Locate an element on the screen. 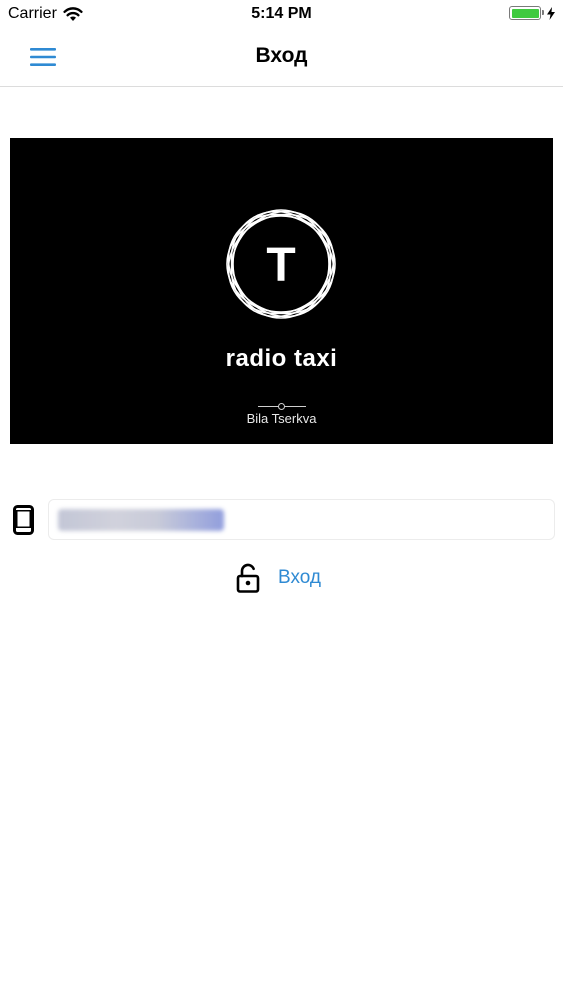 The height and width of the screenshot is (1000, 563). brand-city: Bila Tserkva is located at coordinates (281, 418).